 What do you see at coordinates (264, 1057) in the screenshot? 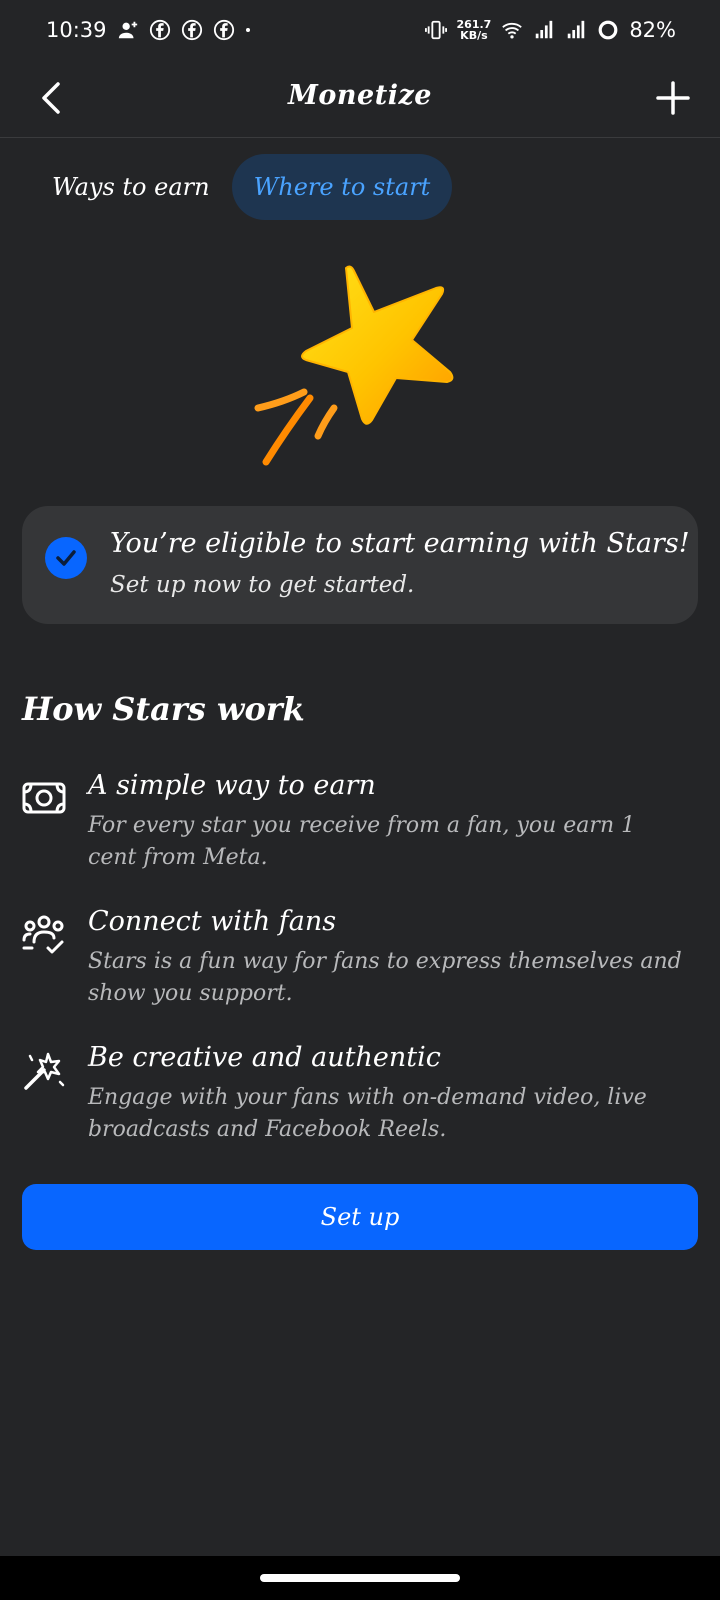
I see `feature-title: Be creative and authentic` at bounding box center [264, 1057].